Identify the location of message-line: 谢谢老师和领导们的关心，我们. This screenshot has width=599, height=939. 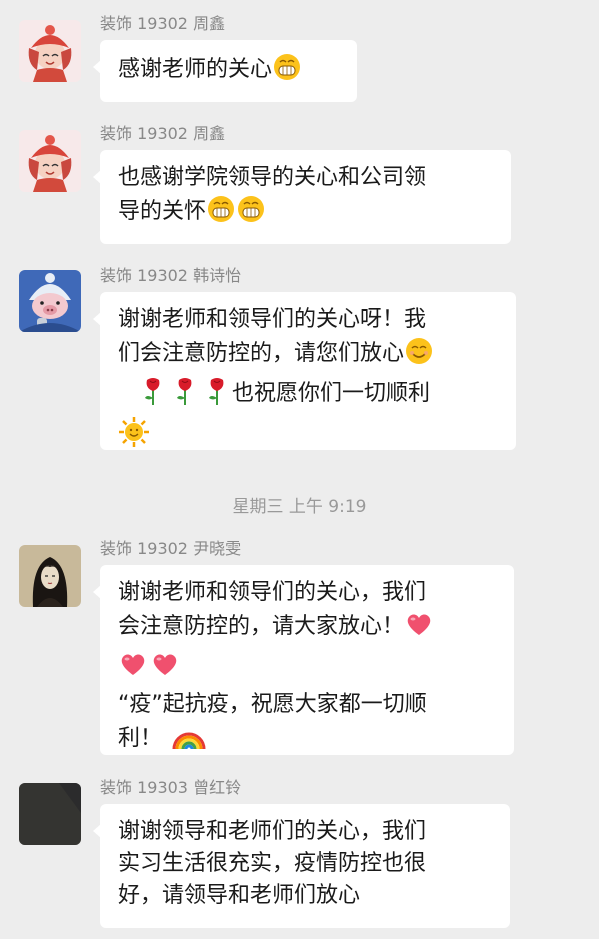
(307, 593).